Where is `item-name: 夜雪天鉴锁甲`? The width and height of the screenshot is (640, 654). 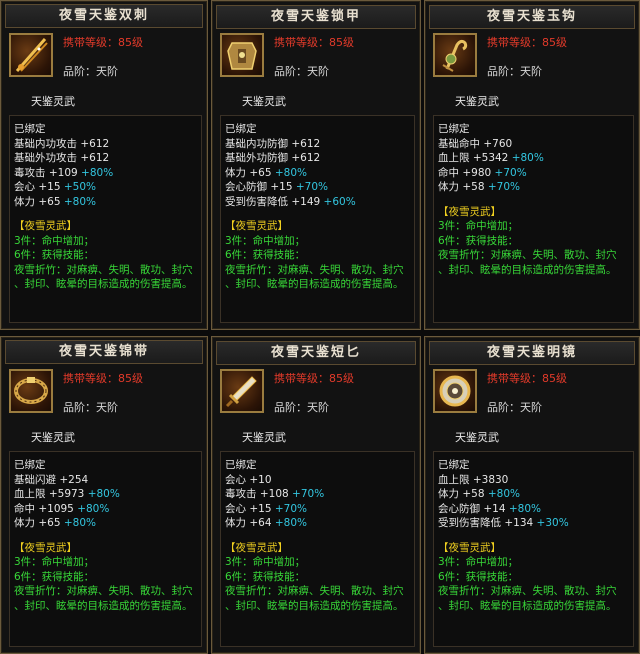 item-name: 夜雪天鉴锁甲 is located at coordinates (316, 17).